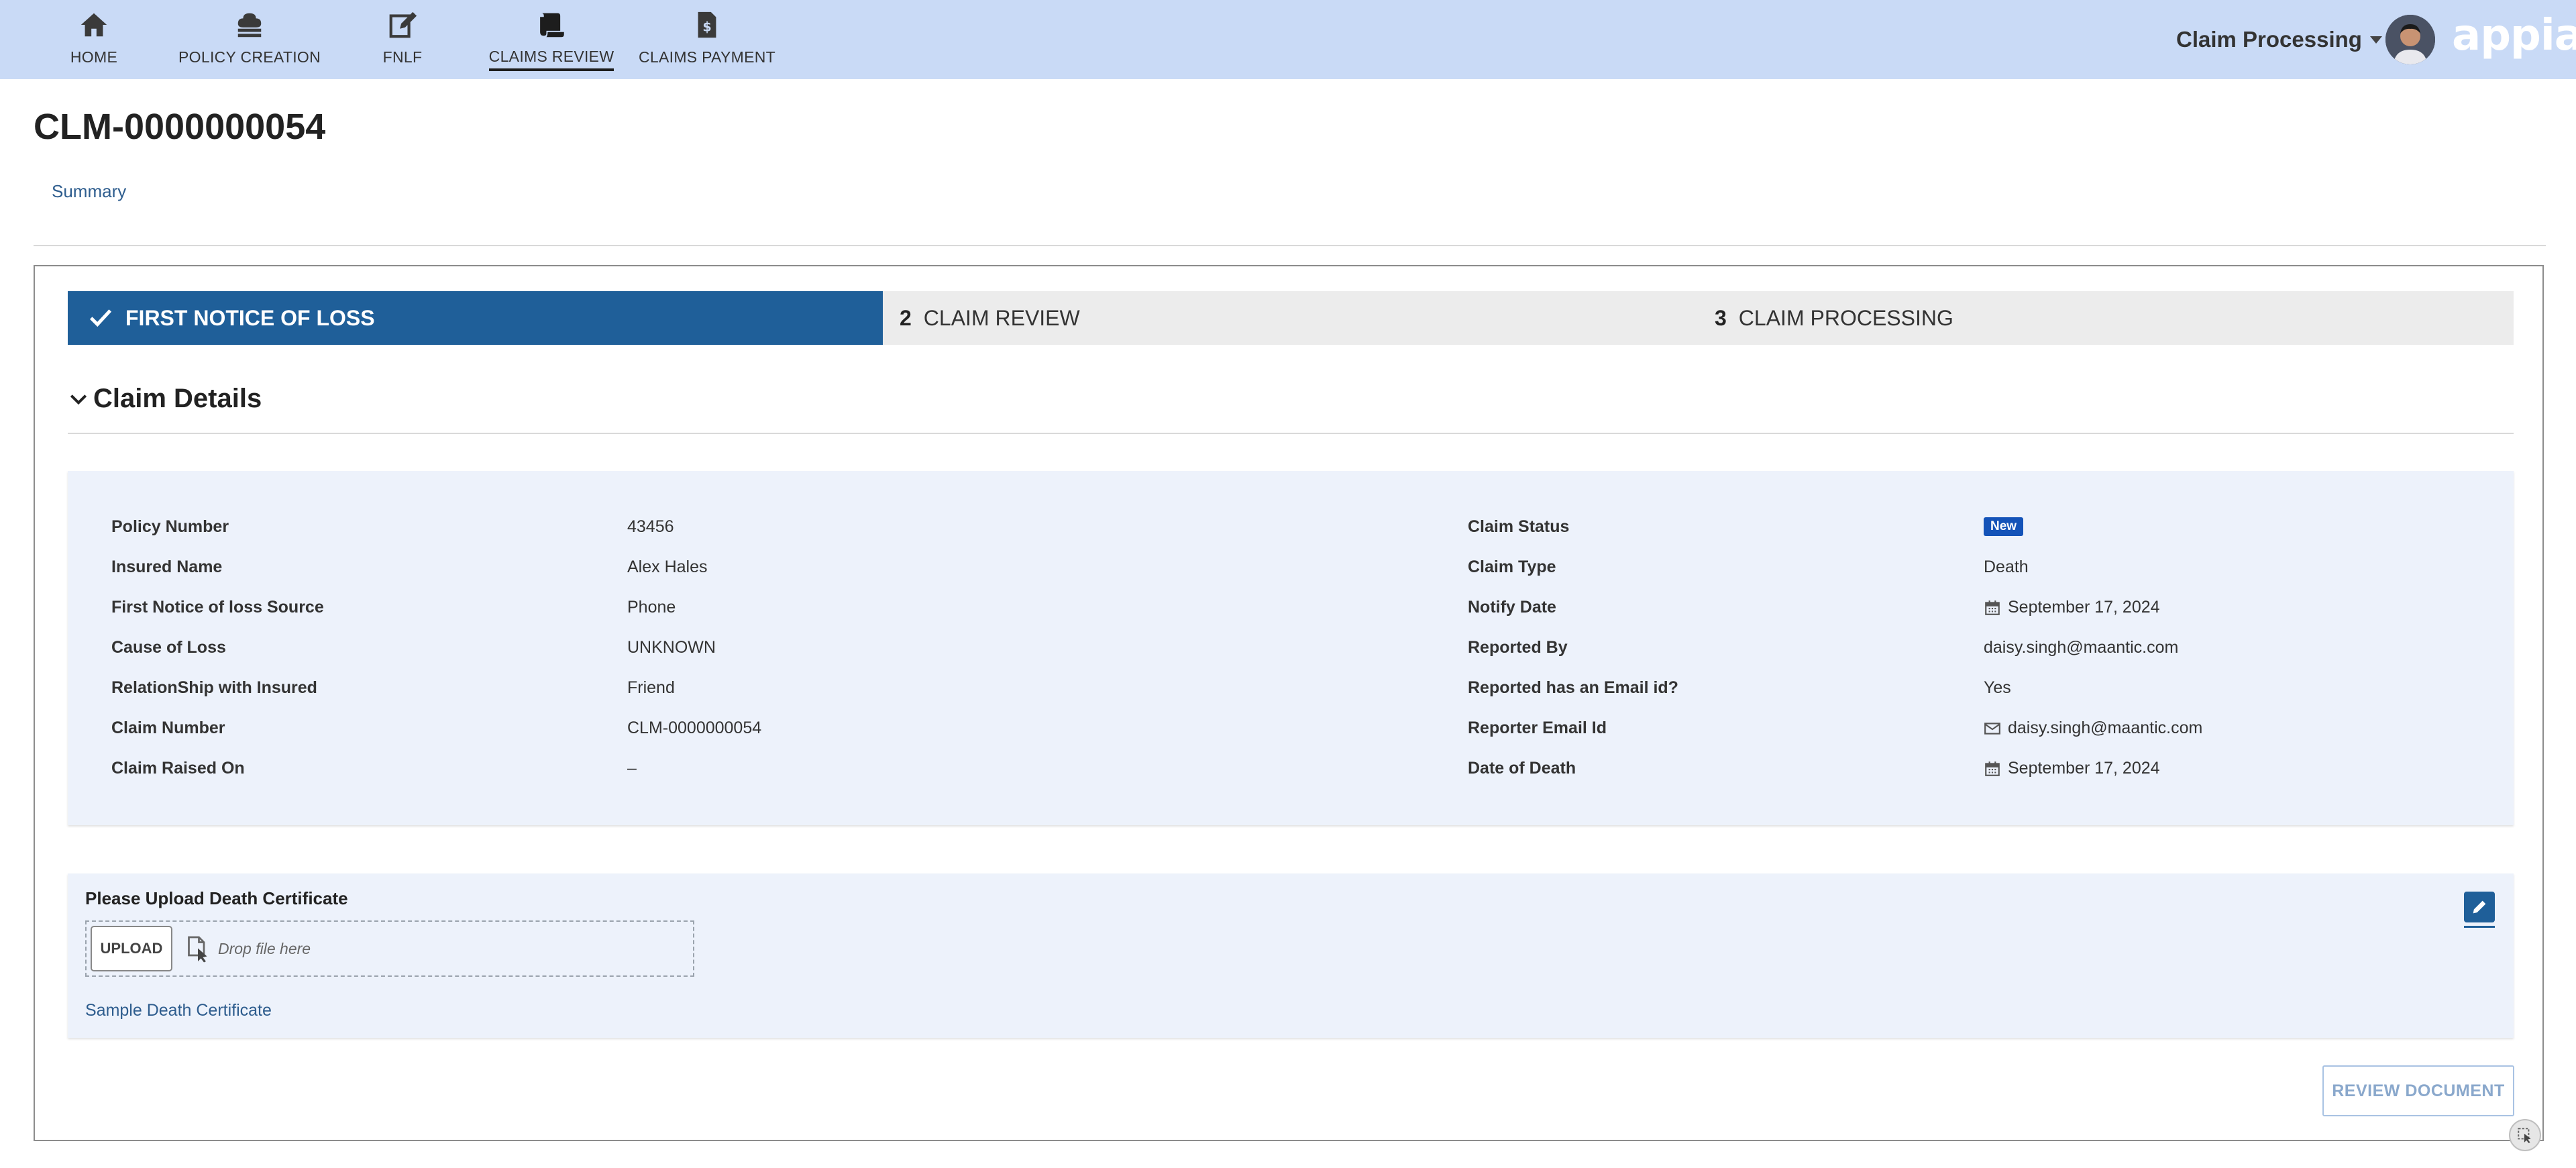 Image resolution: width=2576 pixels, height=1168 pixels. Describe the element at coordinates (651, 687) in the screenshot. I see `value-relationship: Friend` at that location.